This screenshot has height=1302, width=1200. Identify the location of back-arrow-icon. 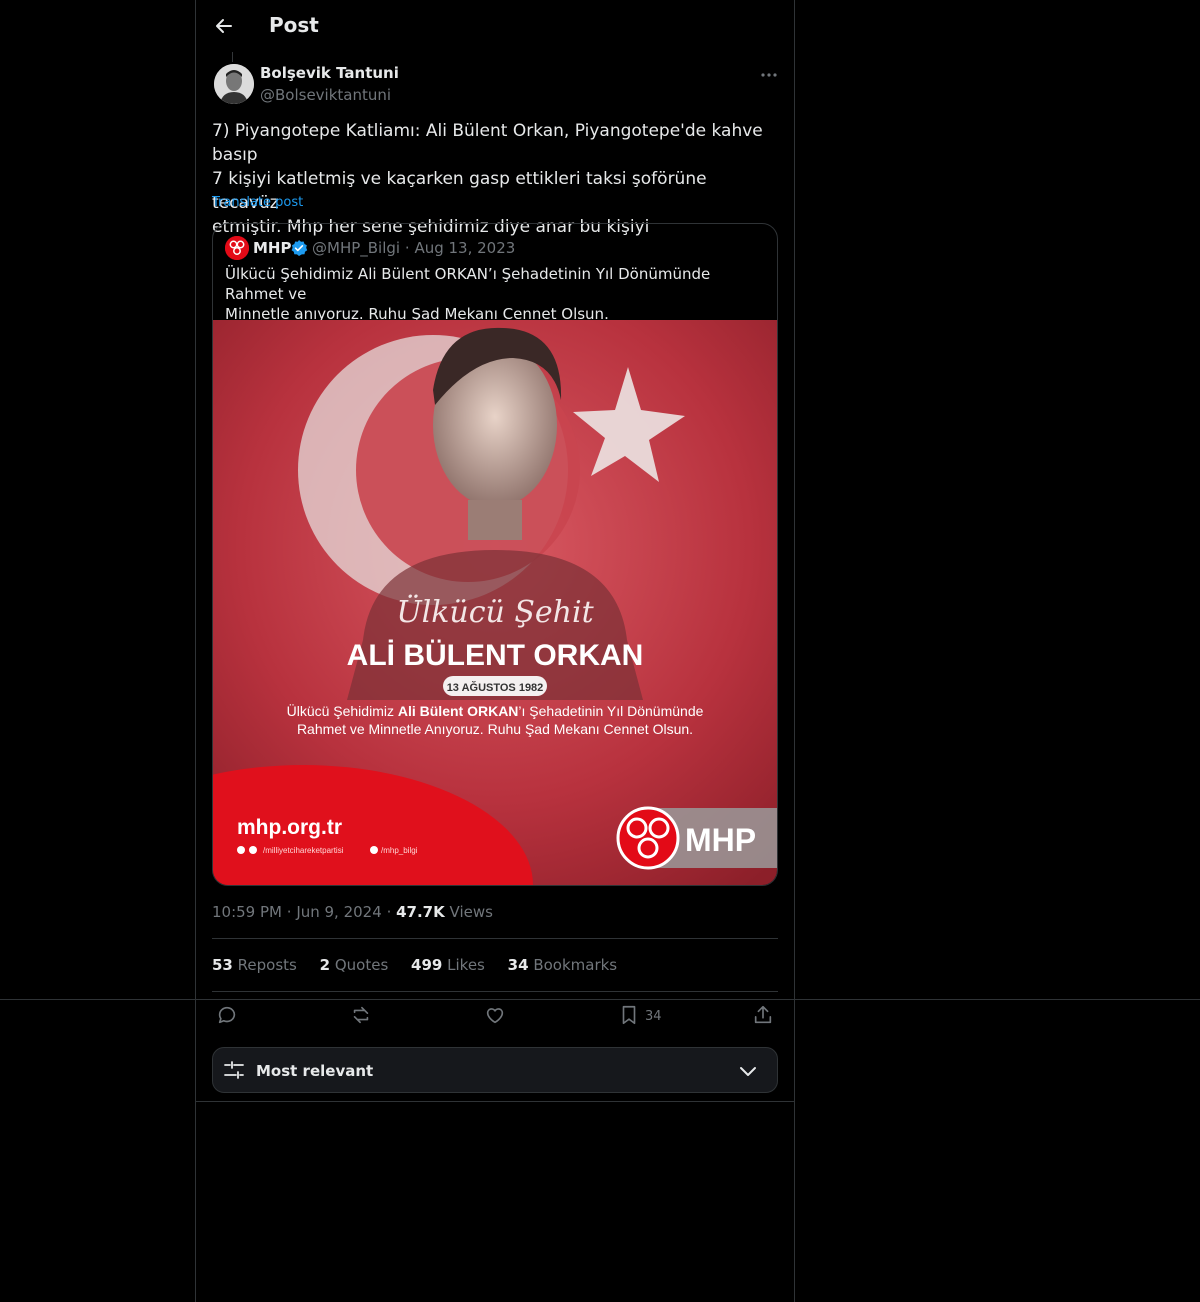
(224, 26).